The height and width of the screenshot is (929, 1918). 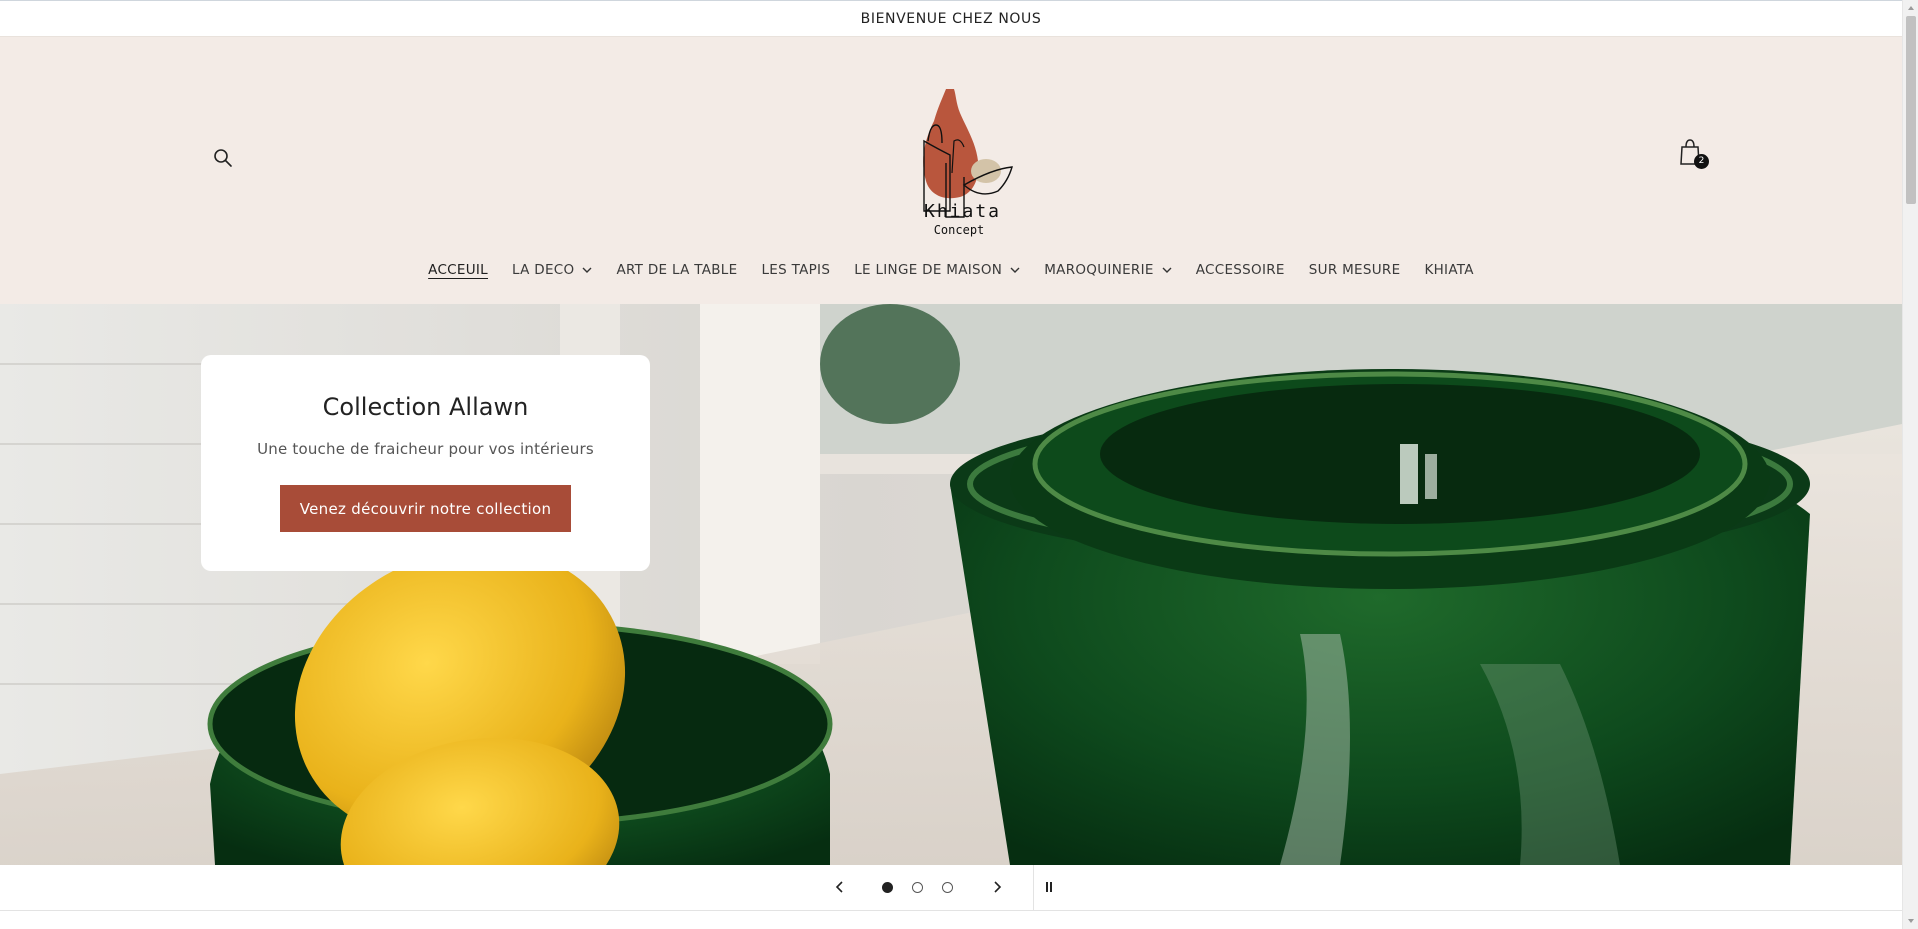 I want to click on nav-item-art-de-la-table: ART DE LA TABLE, so click(x=676, y=270).